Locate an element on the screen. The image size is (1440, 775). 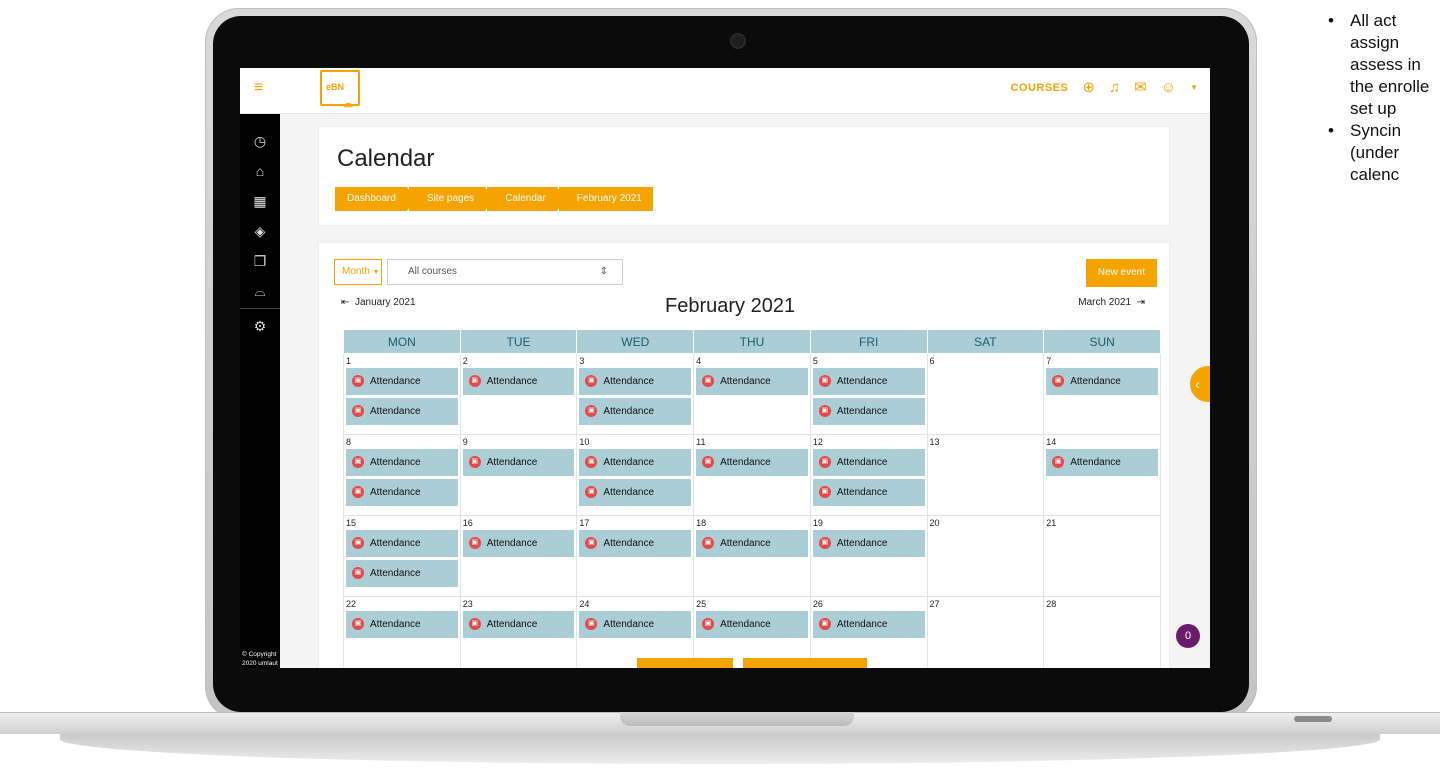
caret-down-icon: ▼ is located at coordinates (1194, 88).